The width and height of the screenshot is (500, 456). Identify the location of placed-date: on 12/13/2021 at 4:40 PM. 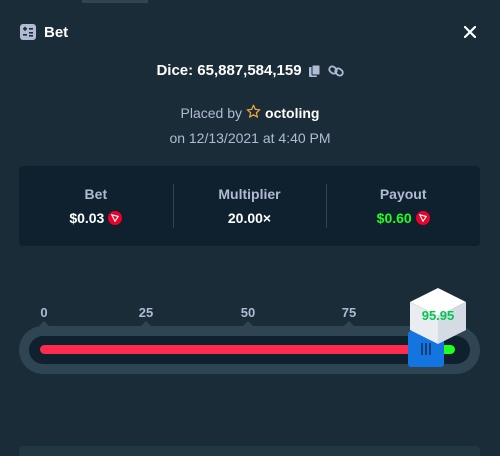
(250, 138).